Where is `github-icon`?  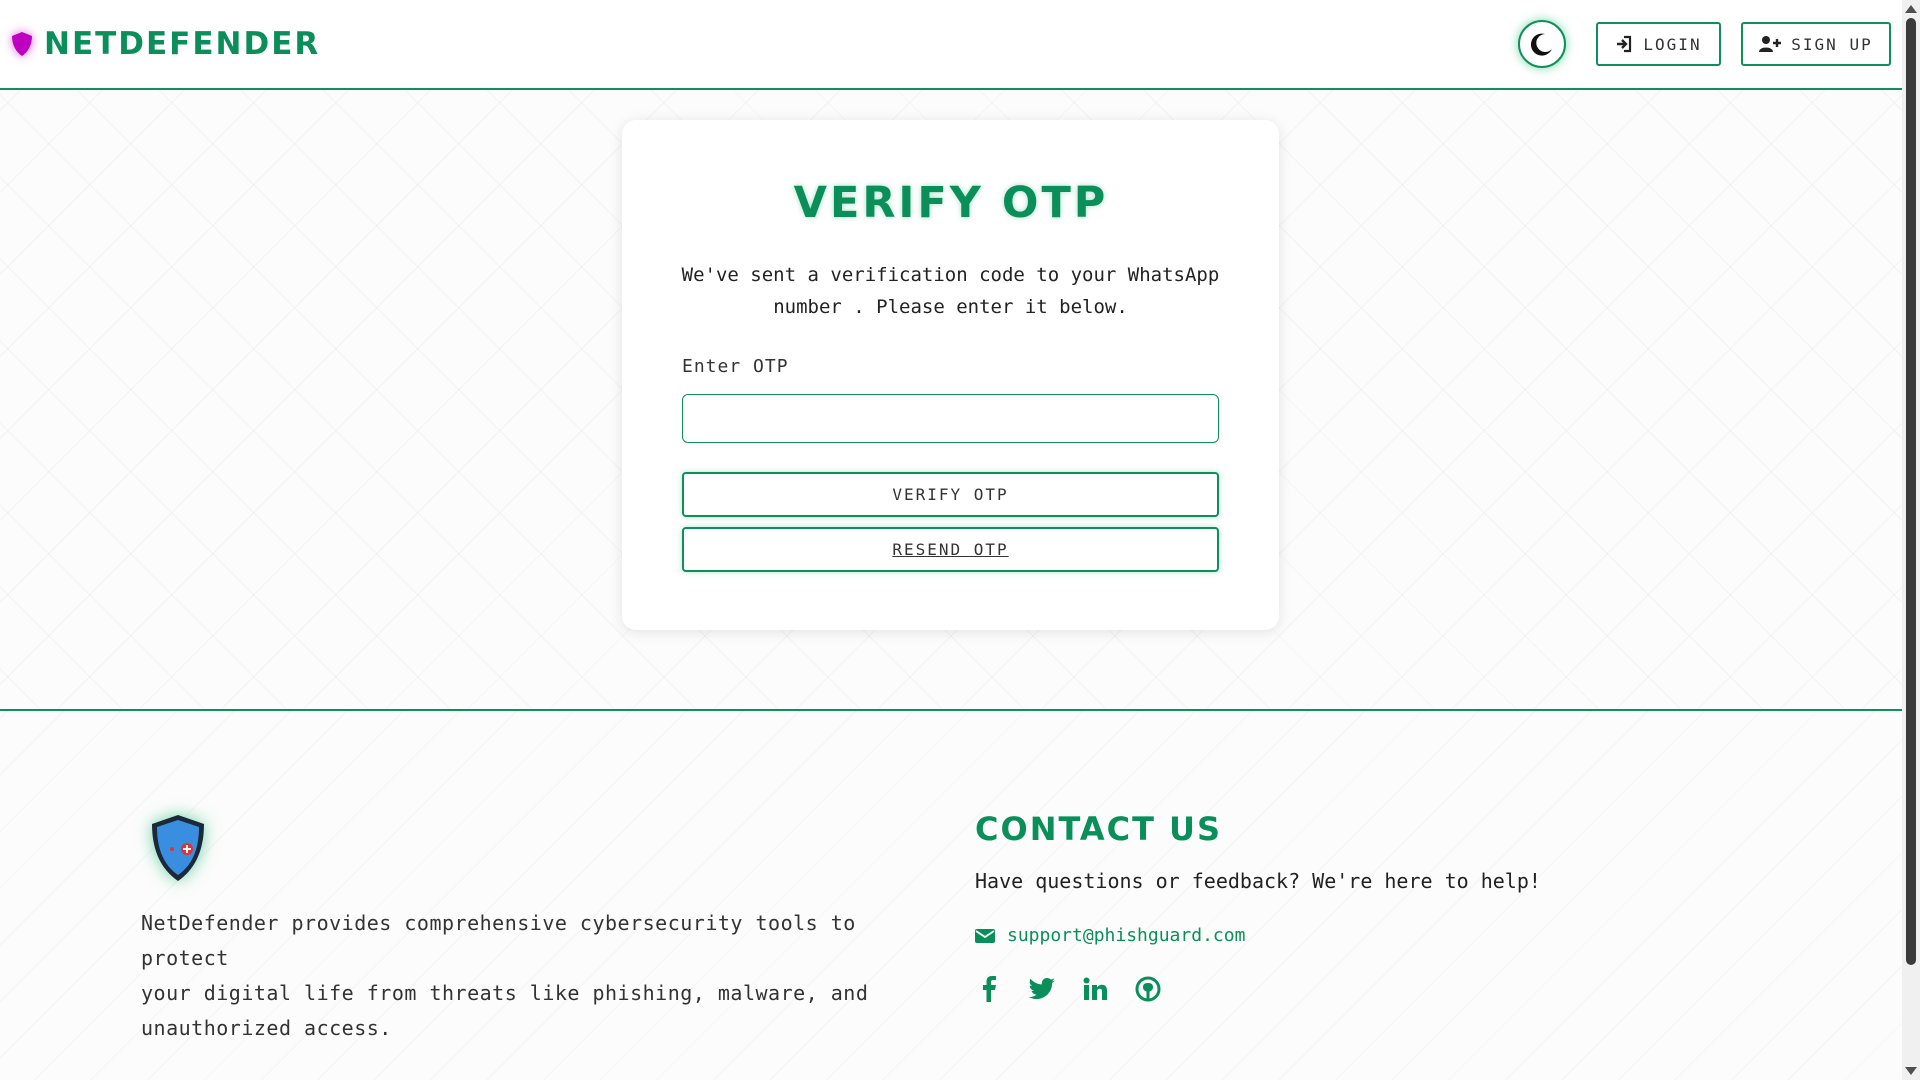
github-icon is located at coordinates (1147, 988).